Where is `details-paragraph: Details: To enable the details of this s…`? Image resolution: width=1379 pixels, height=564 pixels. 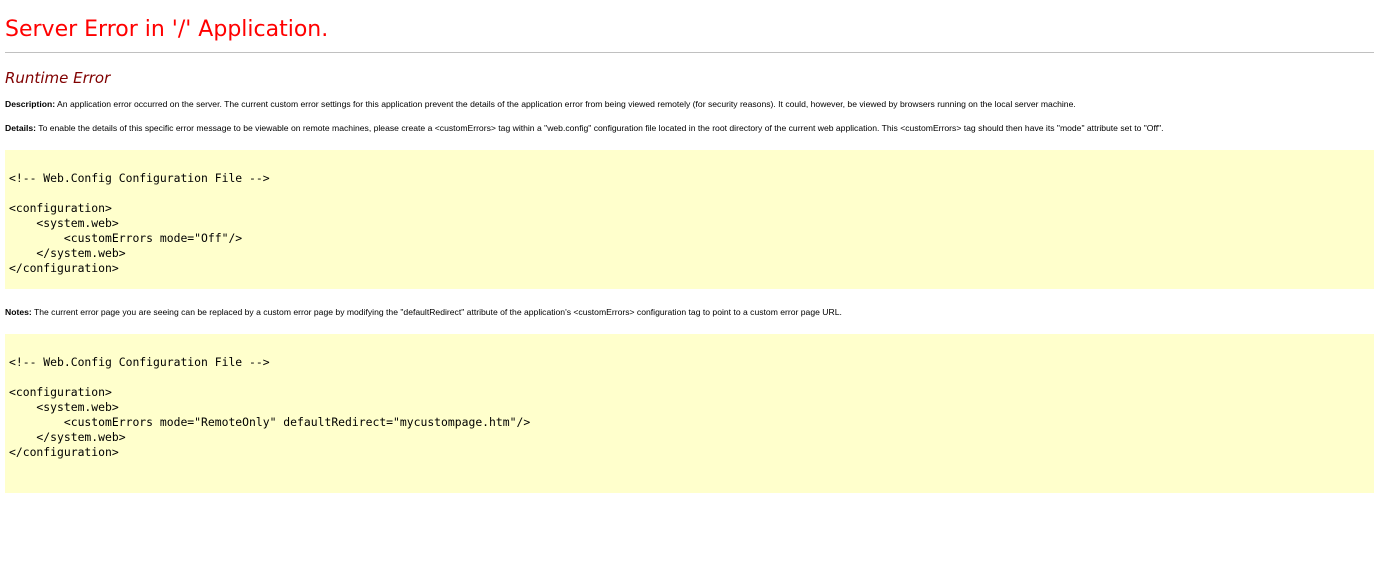 details-paragraph: Details: To enable the details of this s… is located at coordinates (689, 128).